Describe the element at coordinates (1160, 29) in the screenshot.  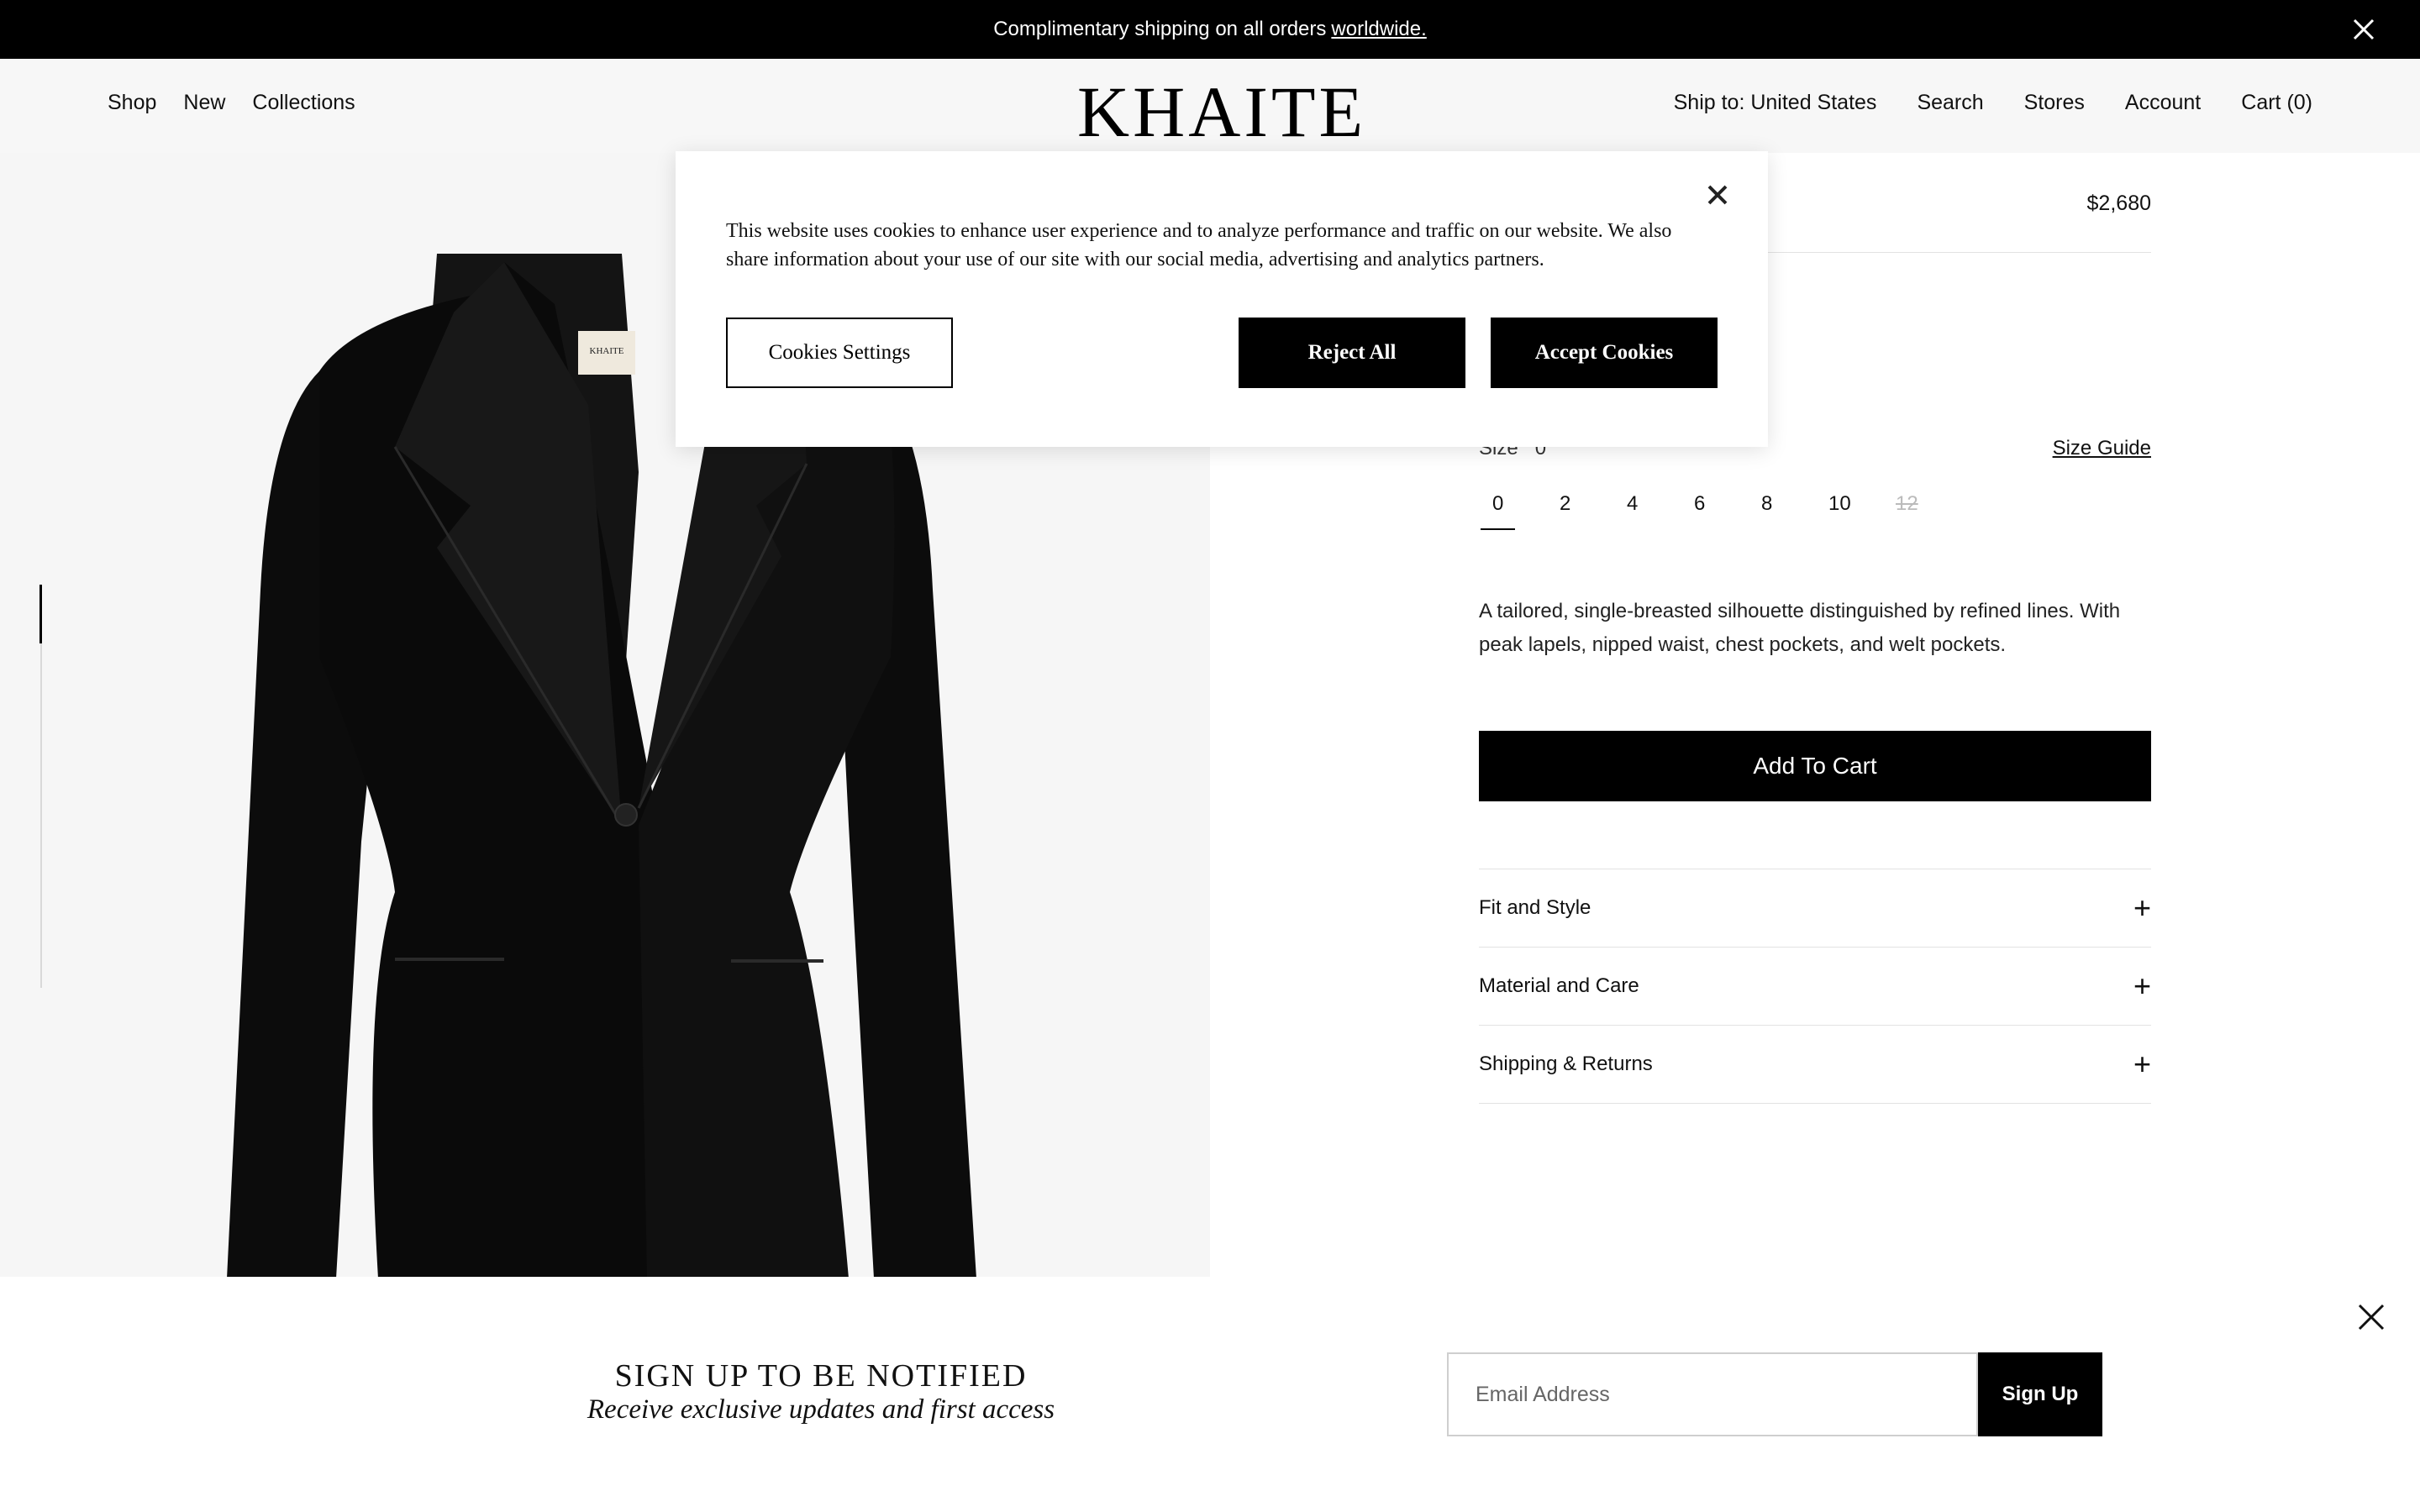
I see `announcement-text: Complimentary shipping on all orders` at that location.